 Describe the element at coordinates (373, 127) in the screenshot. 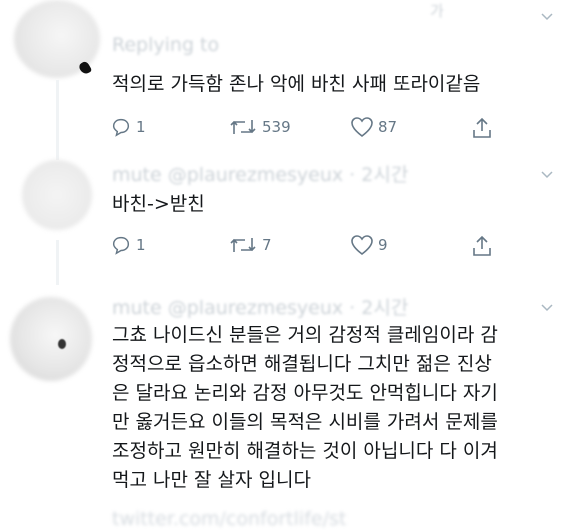

I see `like-button: 87` at that location.